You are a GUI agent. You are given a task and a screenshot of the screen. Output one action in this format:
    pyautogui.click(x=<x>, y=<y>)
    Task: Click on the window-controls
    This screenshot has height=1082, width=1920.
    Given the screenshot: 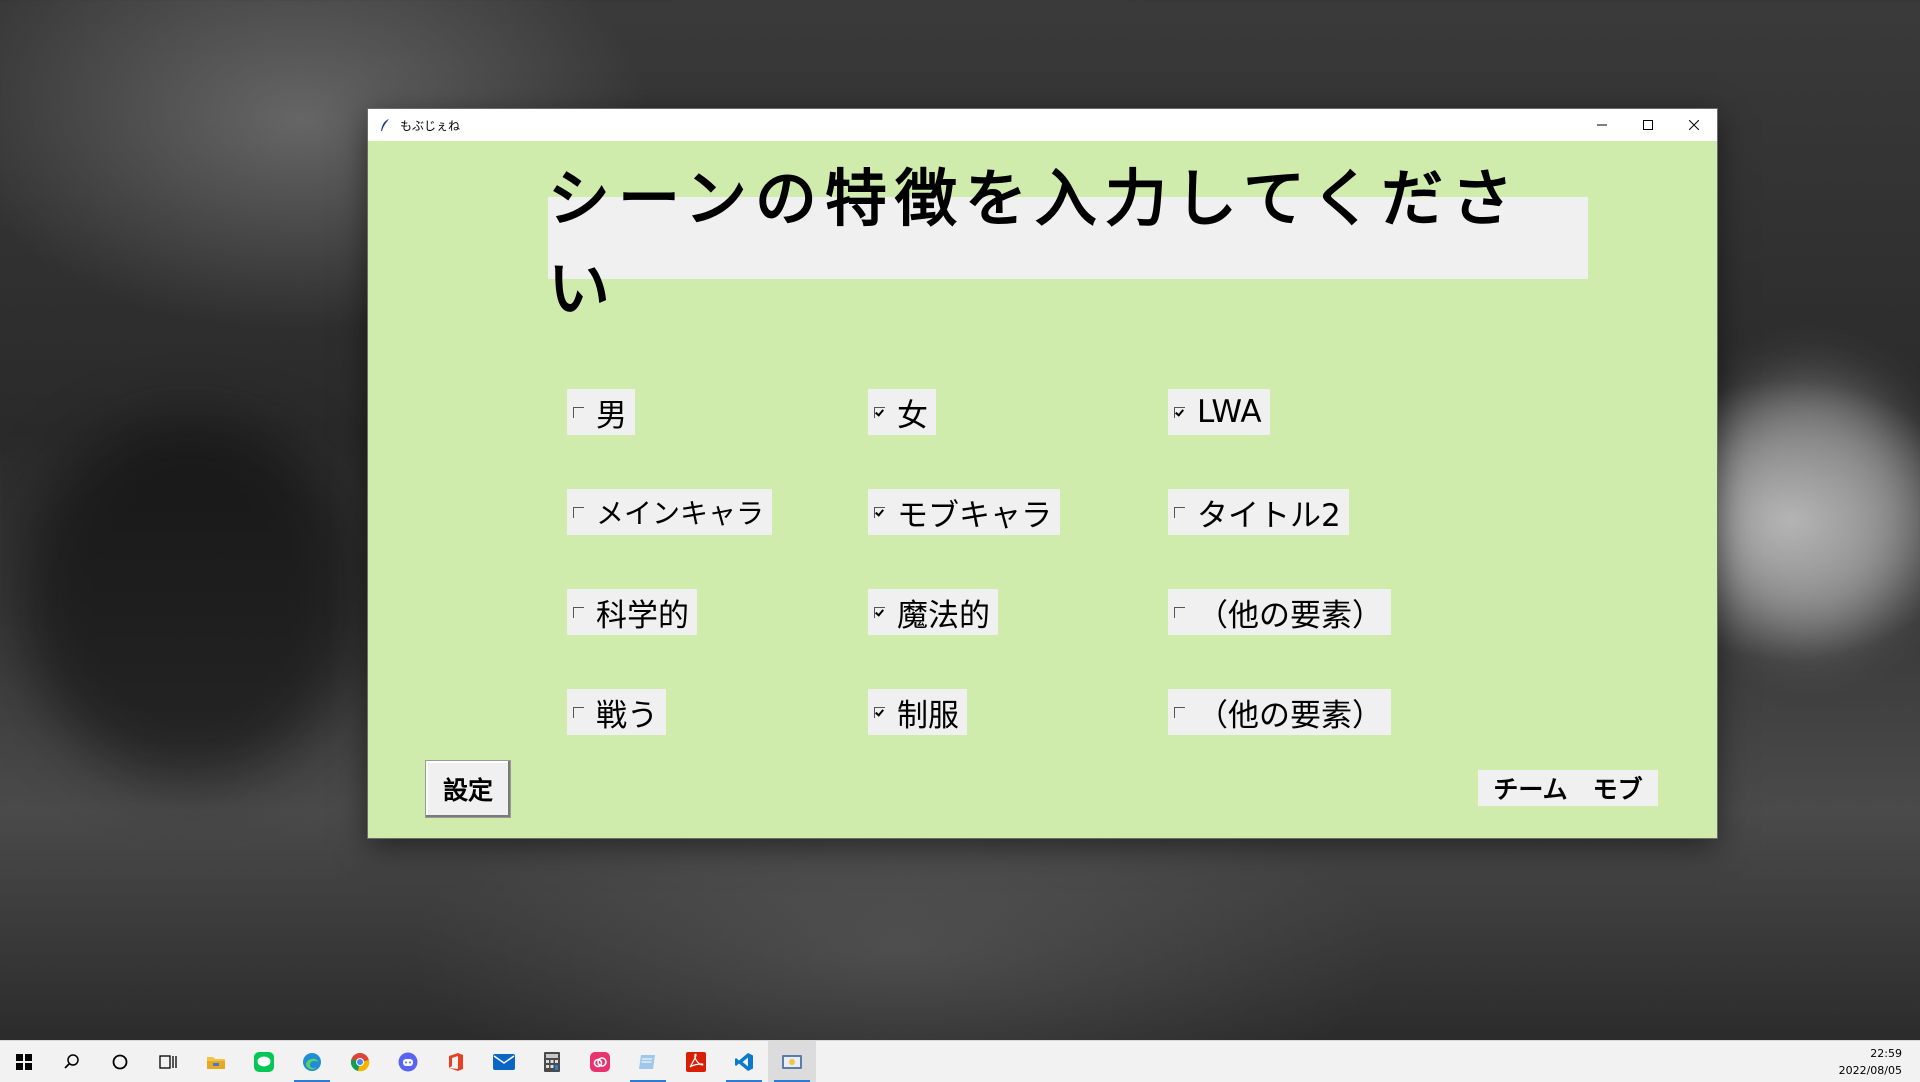 What is the action you would take?
    pyautogui.click(x=1648, y=125)
    